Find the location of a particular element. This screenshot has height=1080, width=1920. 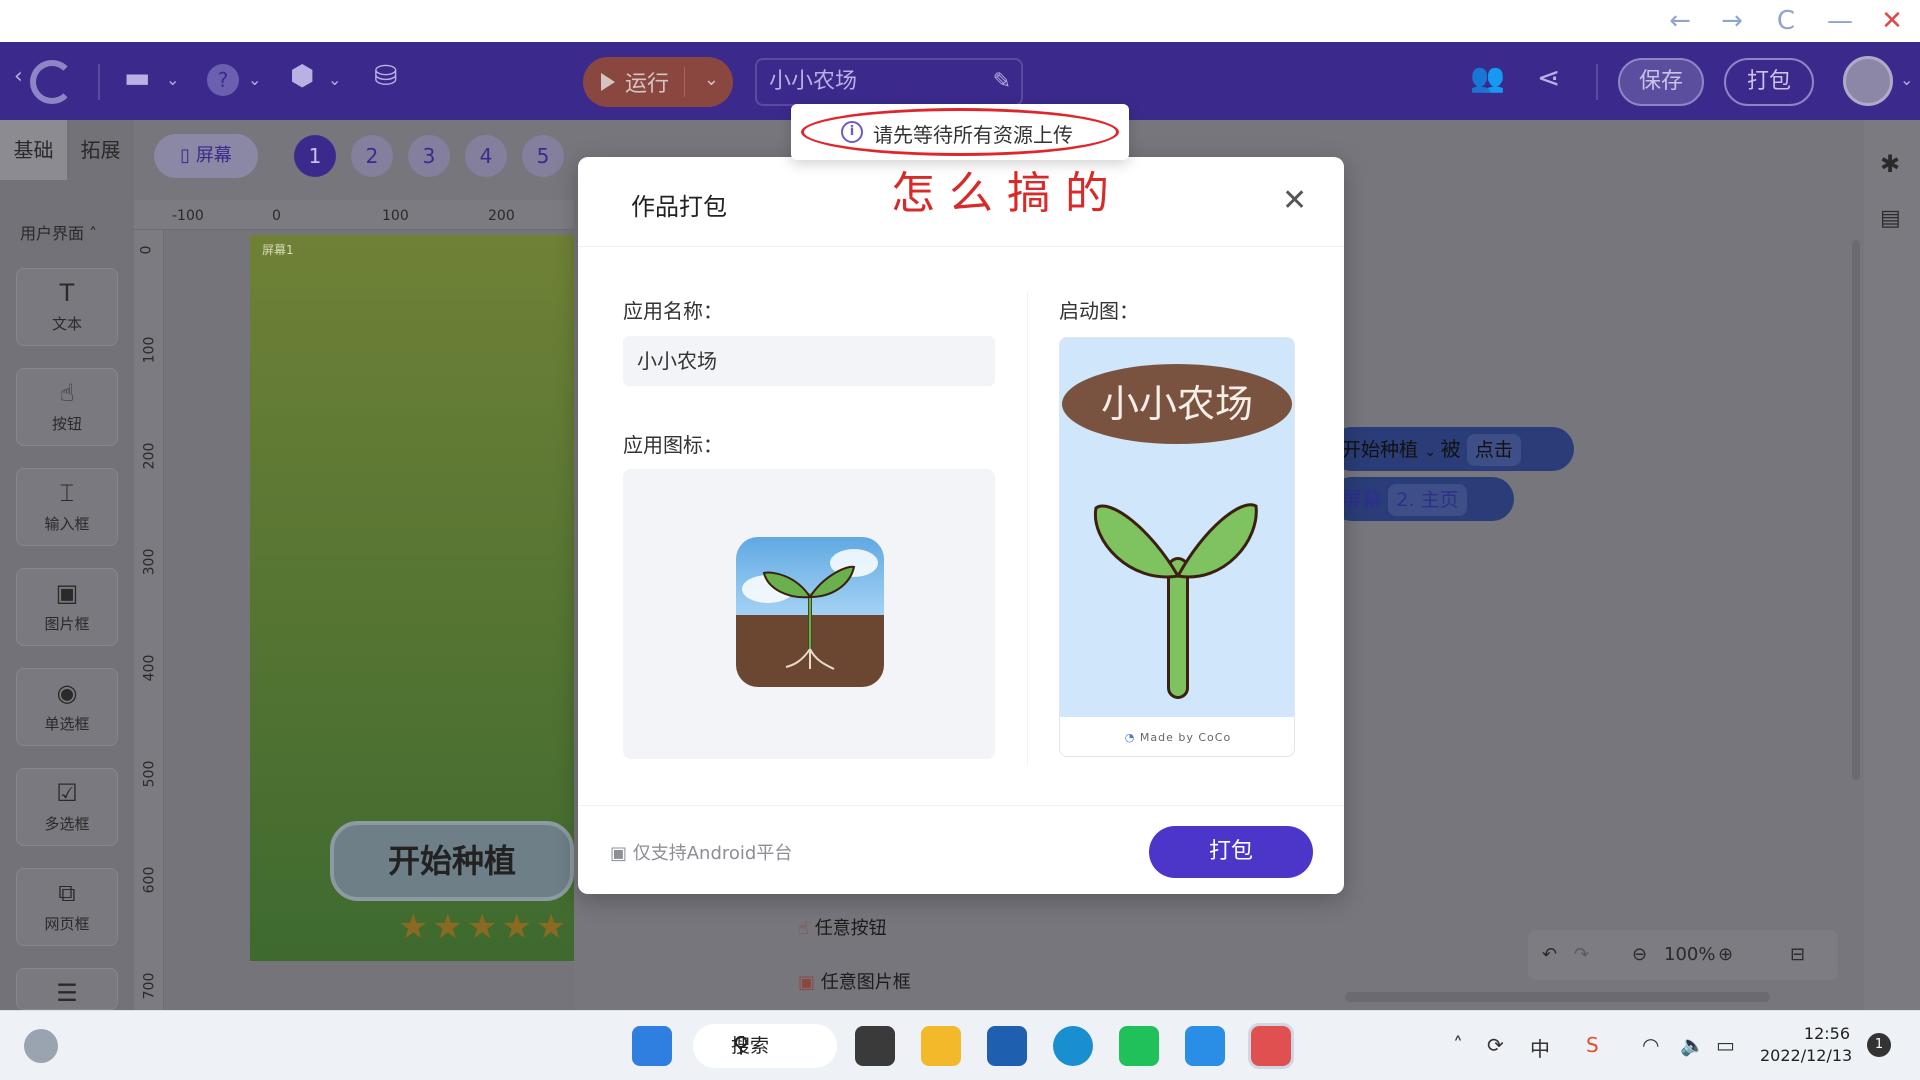

run-chevron-down-icon: ⌄ is located at coordinates (711, 79).